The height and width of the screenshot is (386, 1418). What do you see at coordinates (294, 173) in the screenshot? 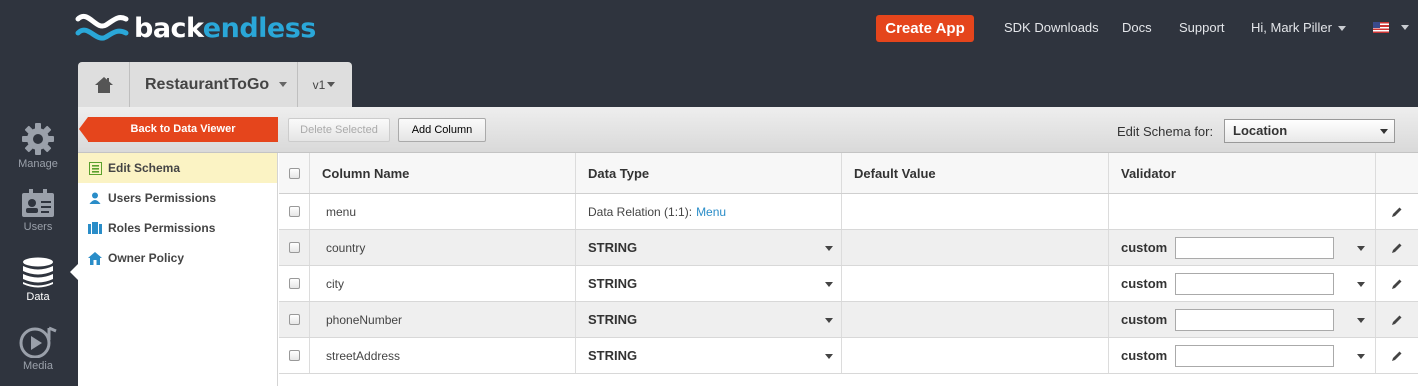
I see `select-all-checkbox` at bounding box center [294, 173].